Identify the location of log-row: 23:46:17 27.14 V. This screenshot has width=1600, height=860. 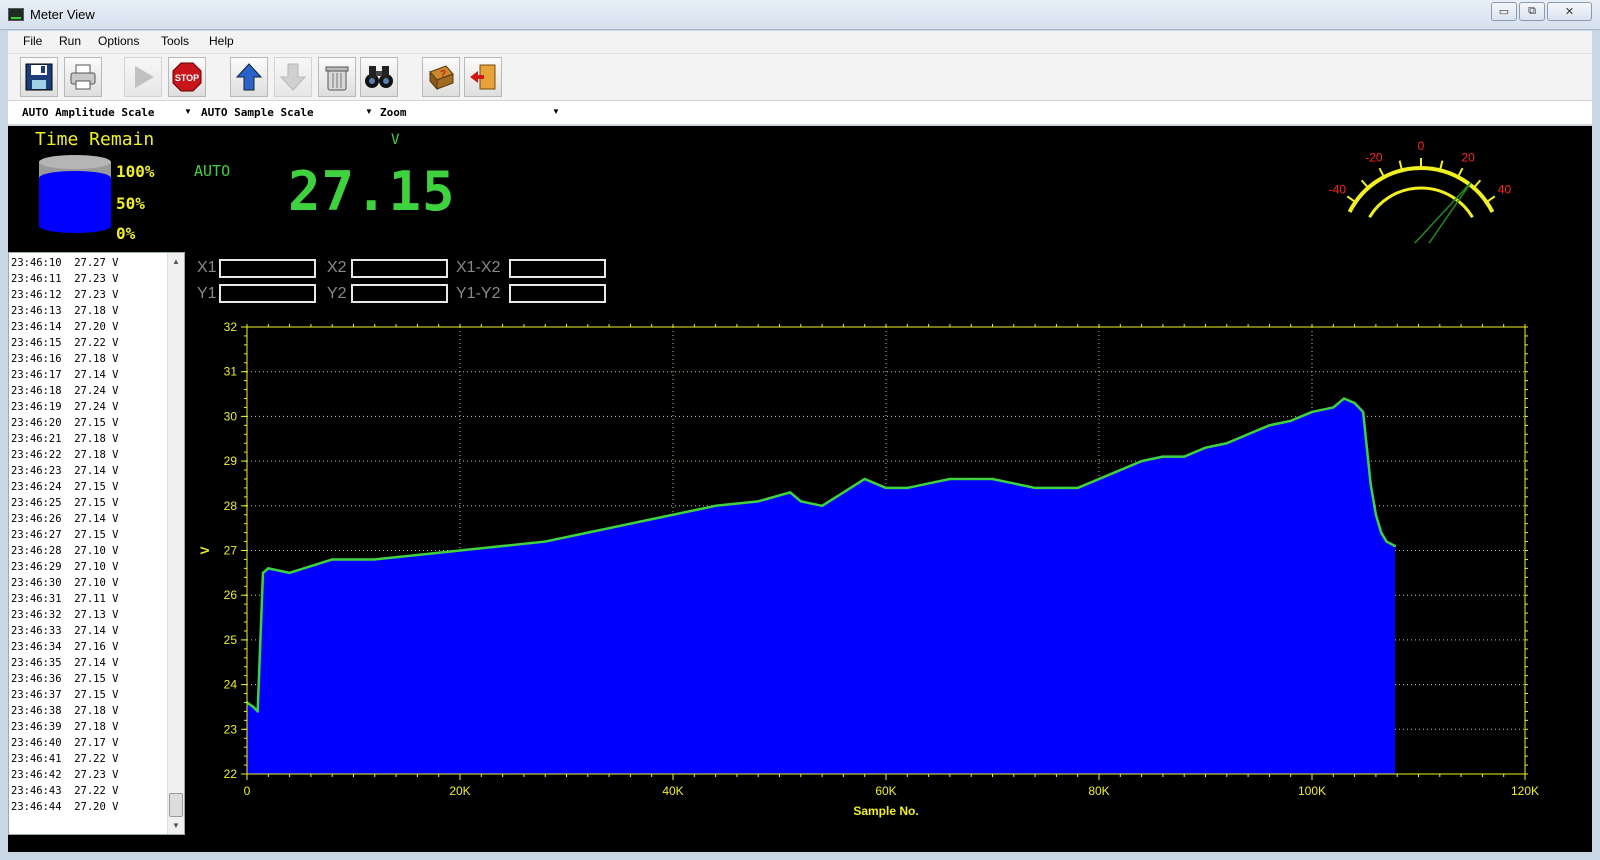
(88, 375).